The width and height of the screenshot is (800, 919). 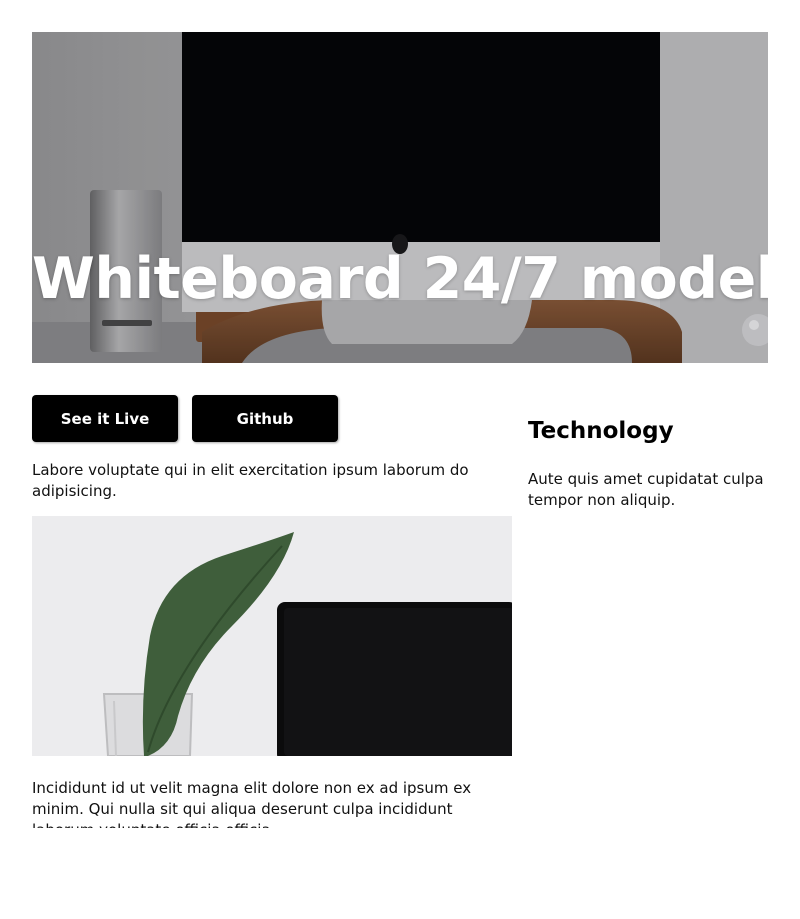 What do you see at coordinates (105, 418) in the screenshot?
I see `see-it-live-button: See it Live` at bounding box center [105, 418].